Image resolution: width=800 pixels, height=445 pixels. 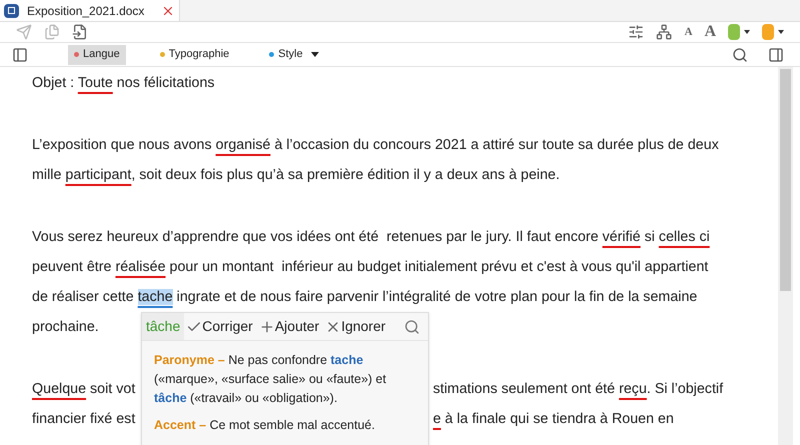 I want to click on text-run: de réaliser cette, so click(x=83, y=297).